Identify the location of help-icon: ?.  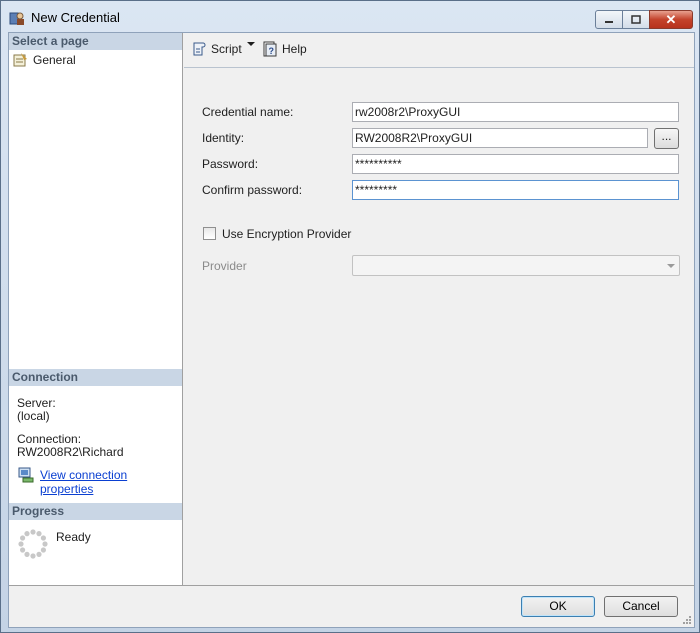
(270, 49).